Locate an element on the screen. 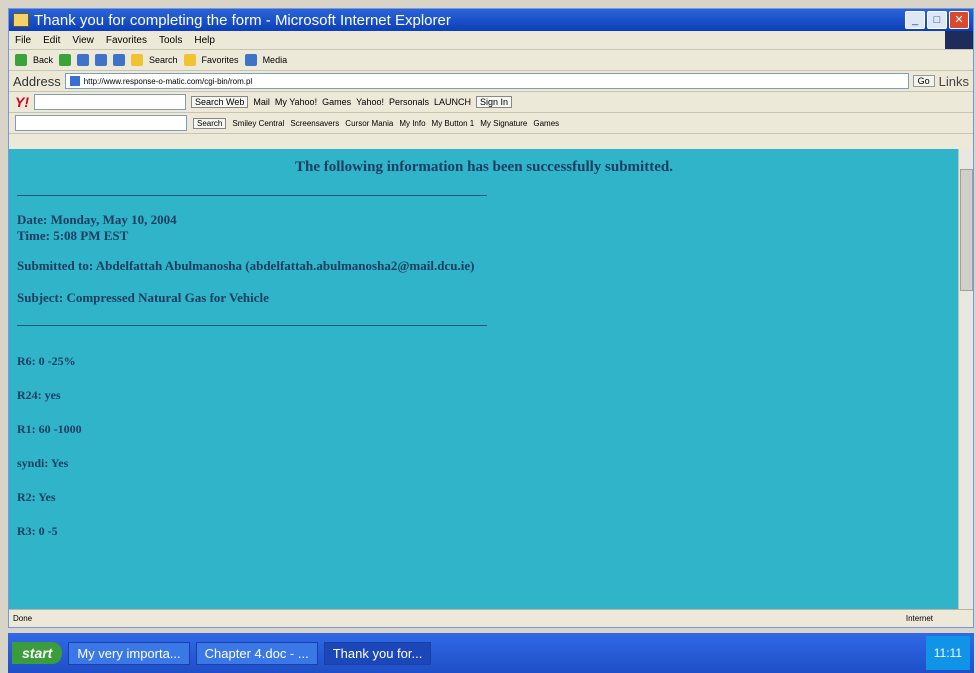  media-icon is located at coordinates (250, 60).